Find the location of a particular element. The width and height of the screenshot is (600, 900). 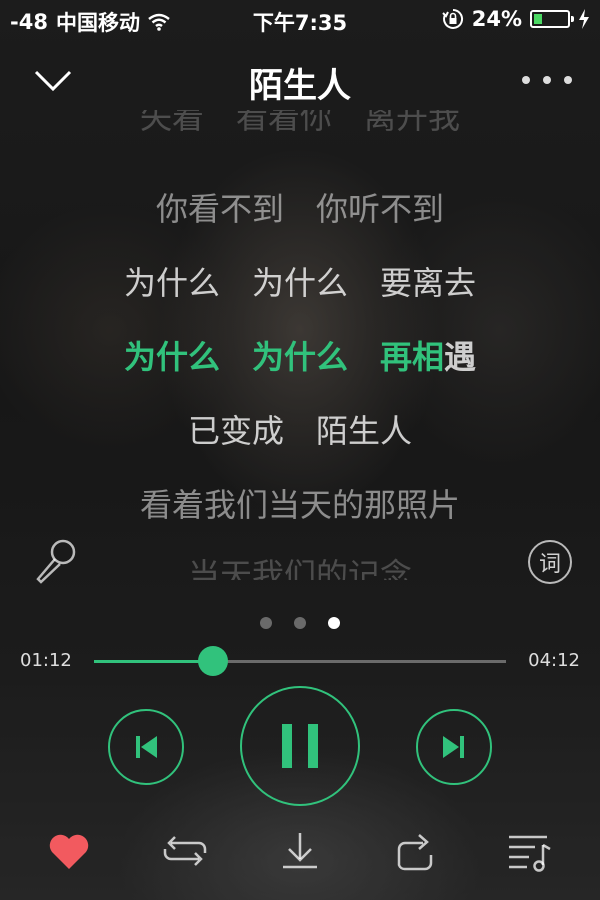

lyric-text: 你看不到 你听不到 is located at coordinates (299, 209).